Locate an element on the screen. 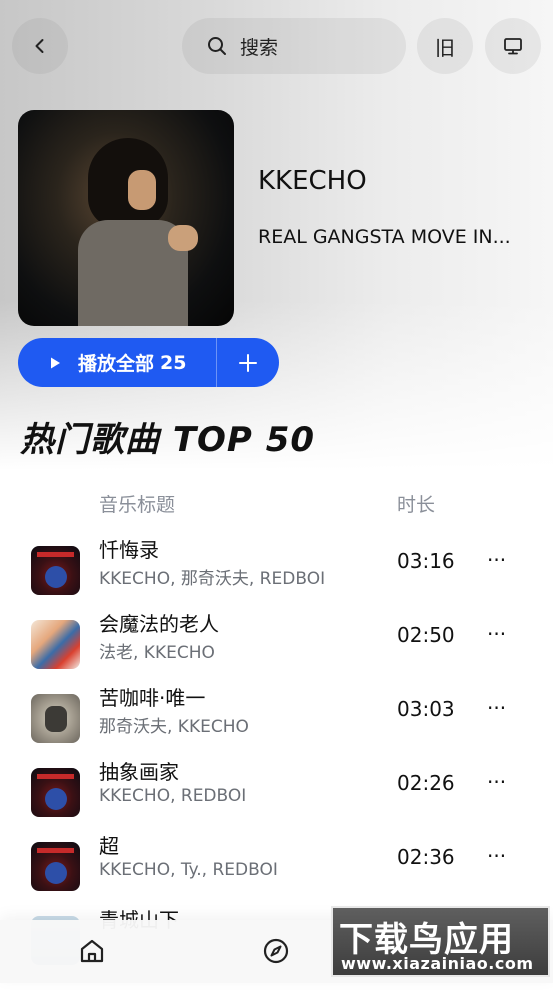 This screenshot has width=553, height=990. watermark: 下载鸟应用 www.xiazainiao.com is located at coordinates (440, 941).